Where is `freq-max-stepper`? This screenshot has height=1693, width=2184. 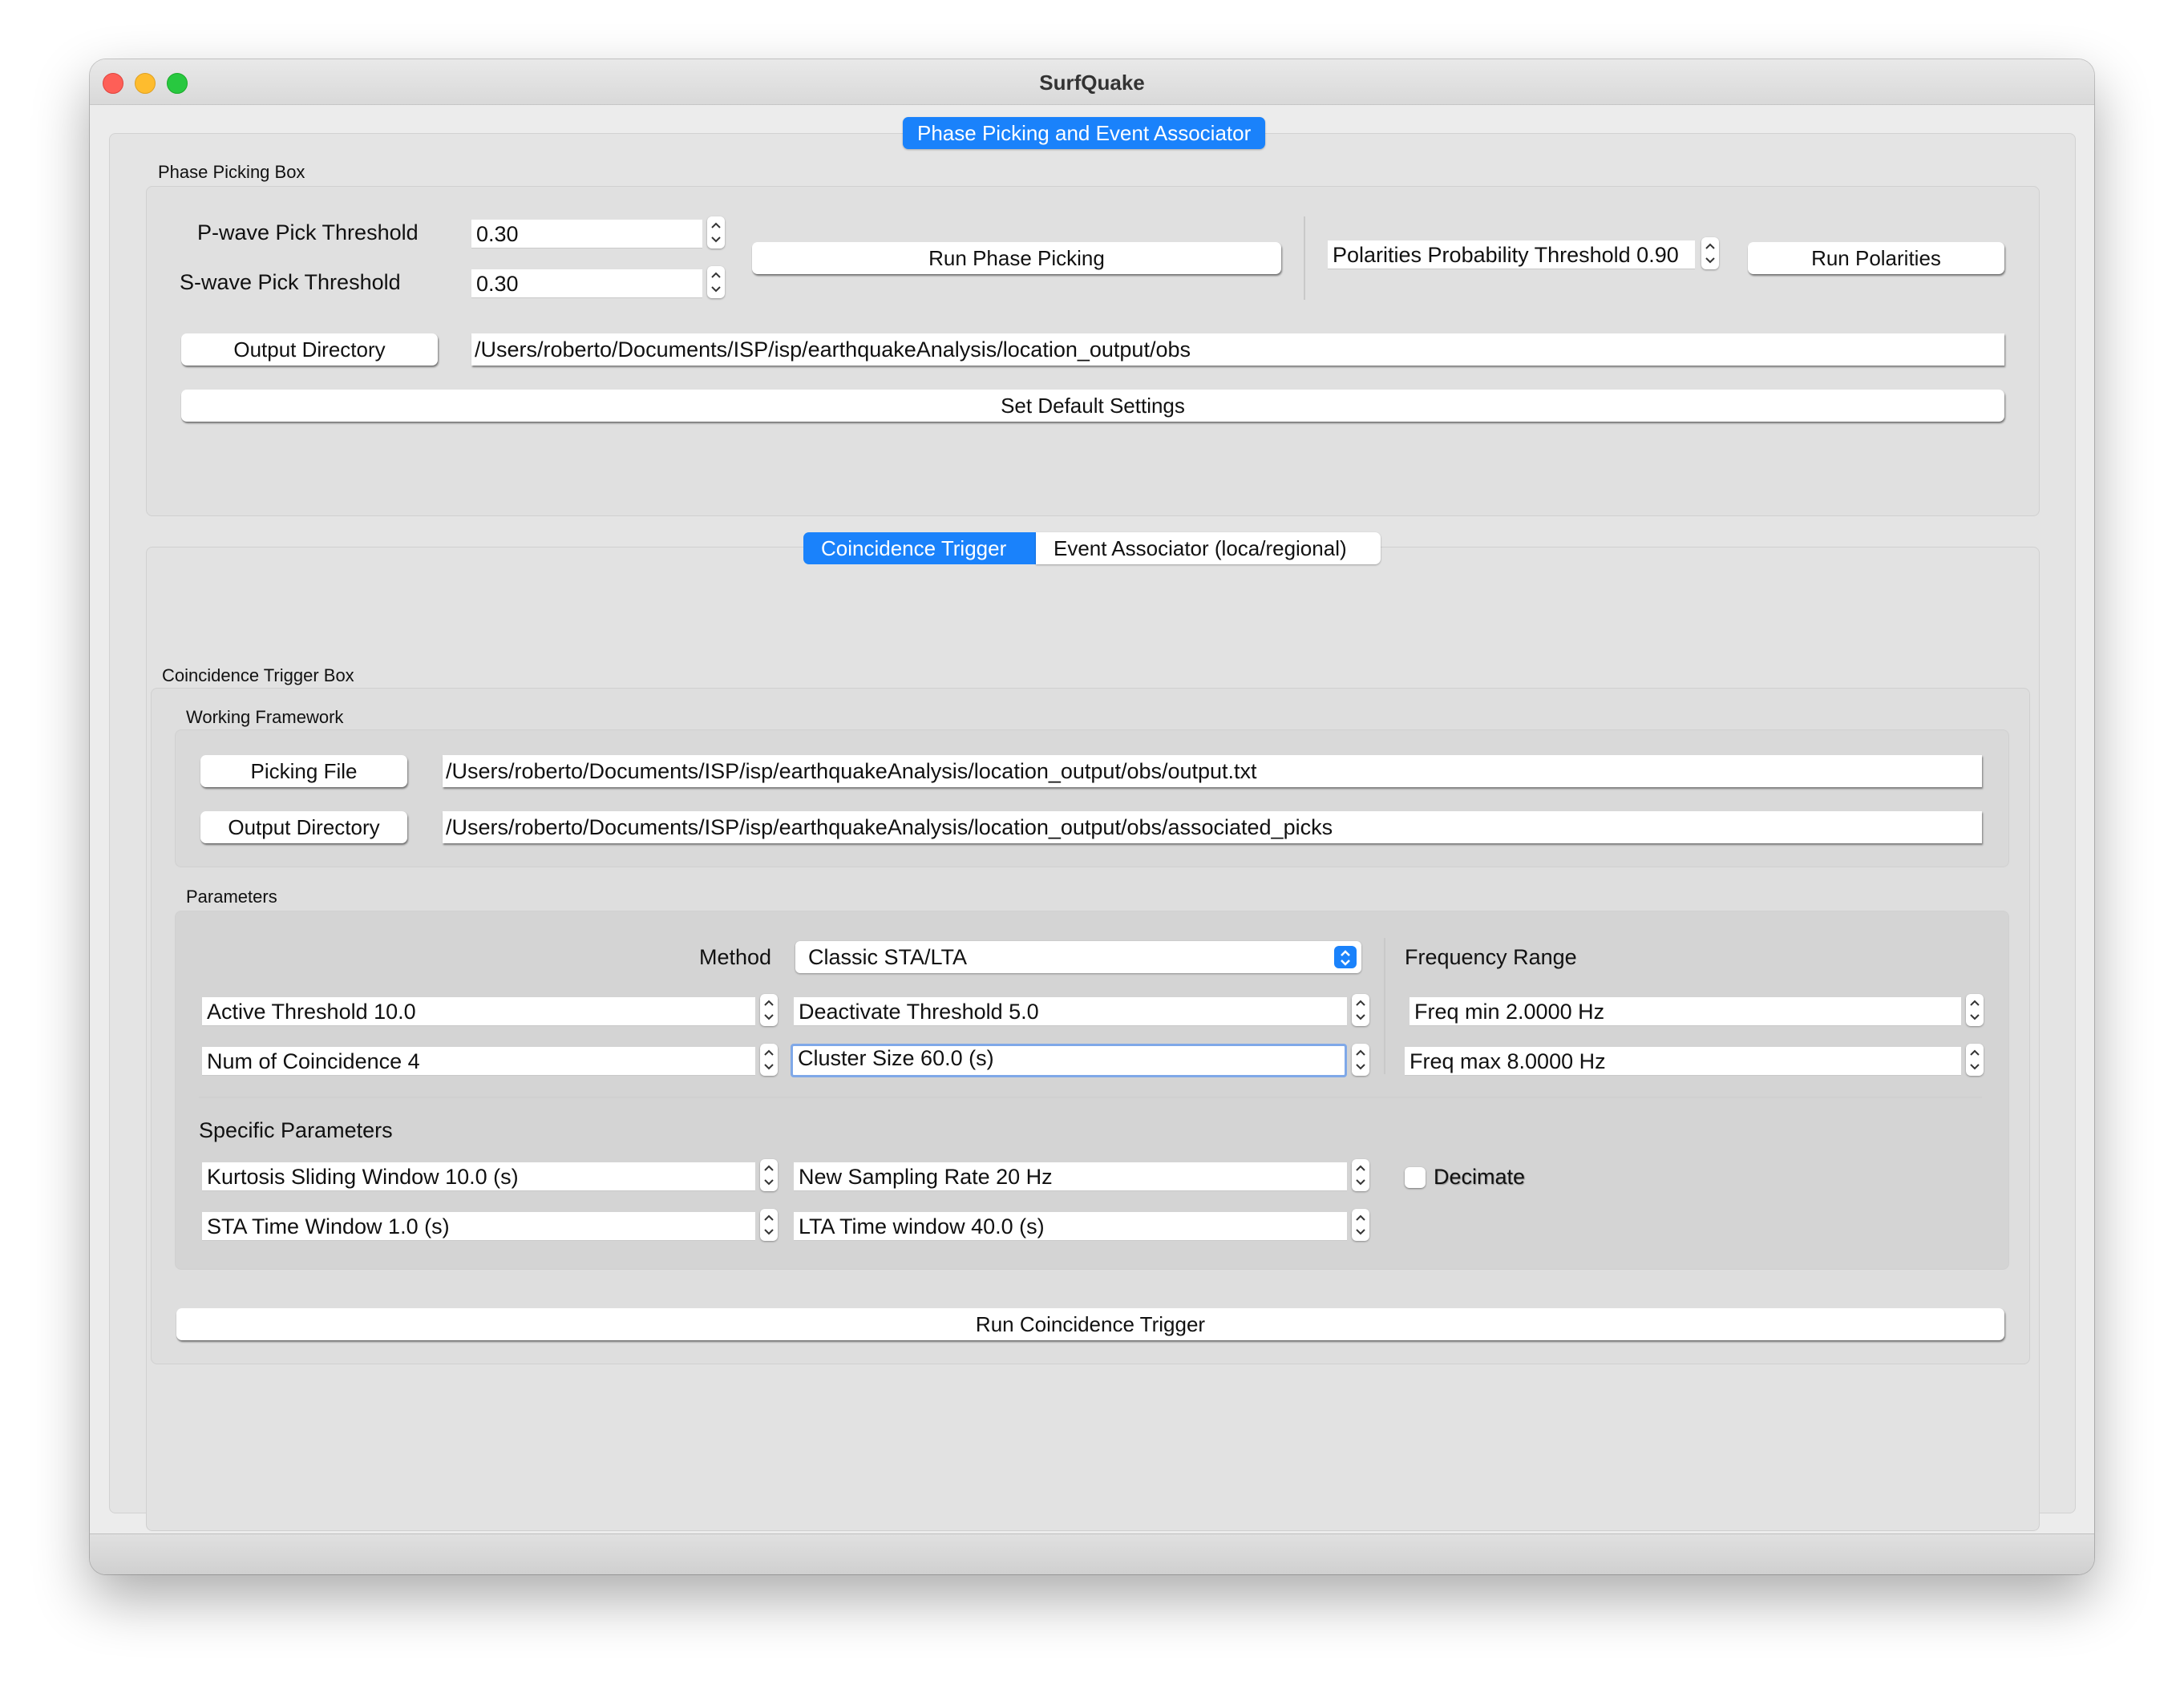 freq-max-stepper is located at coordinates (1975, 1060).